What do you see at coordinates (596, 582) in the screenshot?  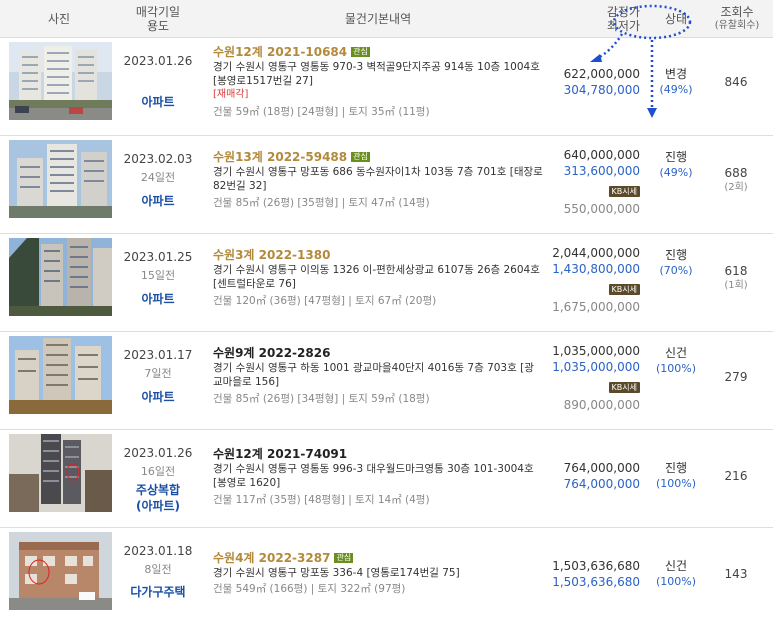 I see `minimum-price: 1,503,636,680` at bounding box center [596, 582].